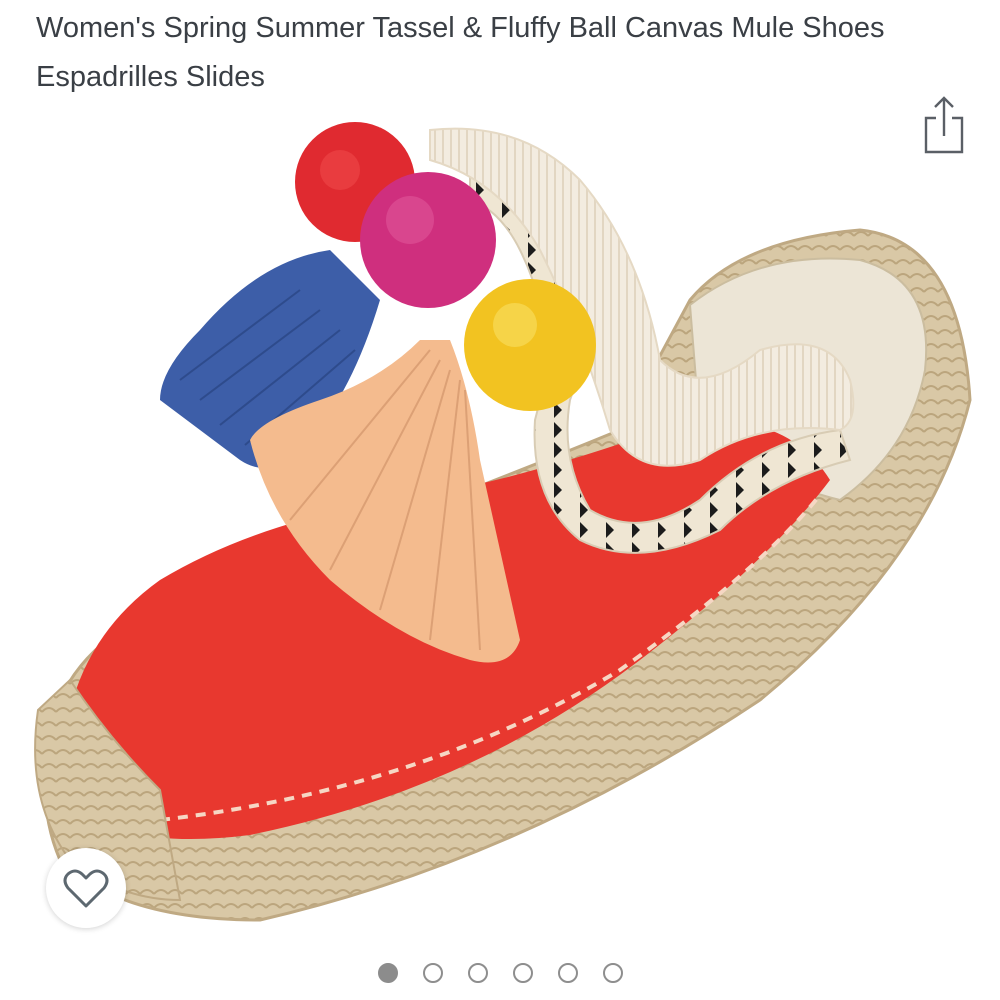 The image size is (1000, 1000). I want to click on heart-outline-icon, so click(86, 888).